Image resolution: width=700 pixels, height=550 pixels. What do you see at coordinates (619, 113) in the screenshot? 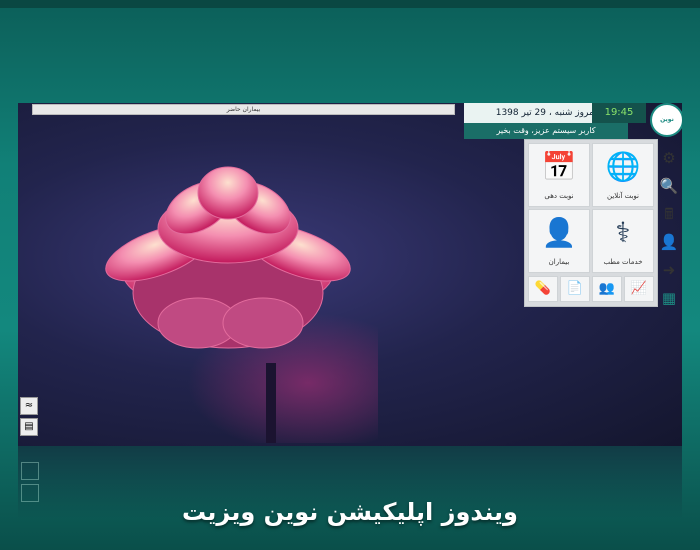
I see `clock: 19:45` at bounding box center [619, 113].